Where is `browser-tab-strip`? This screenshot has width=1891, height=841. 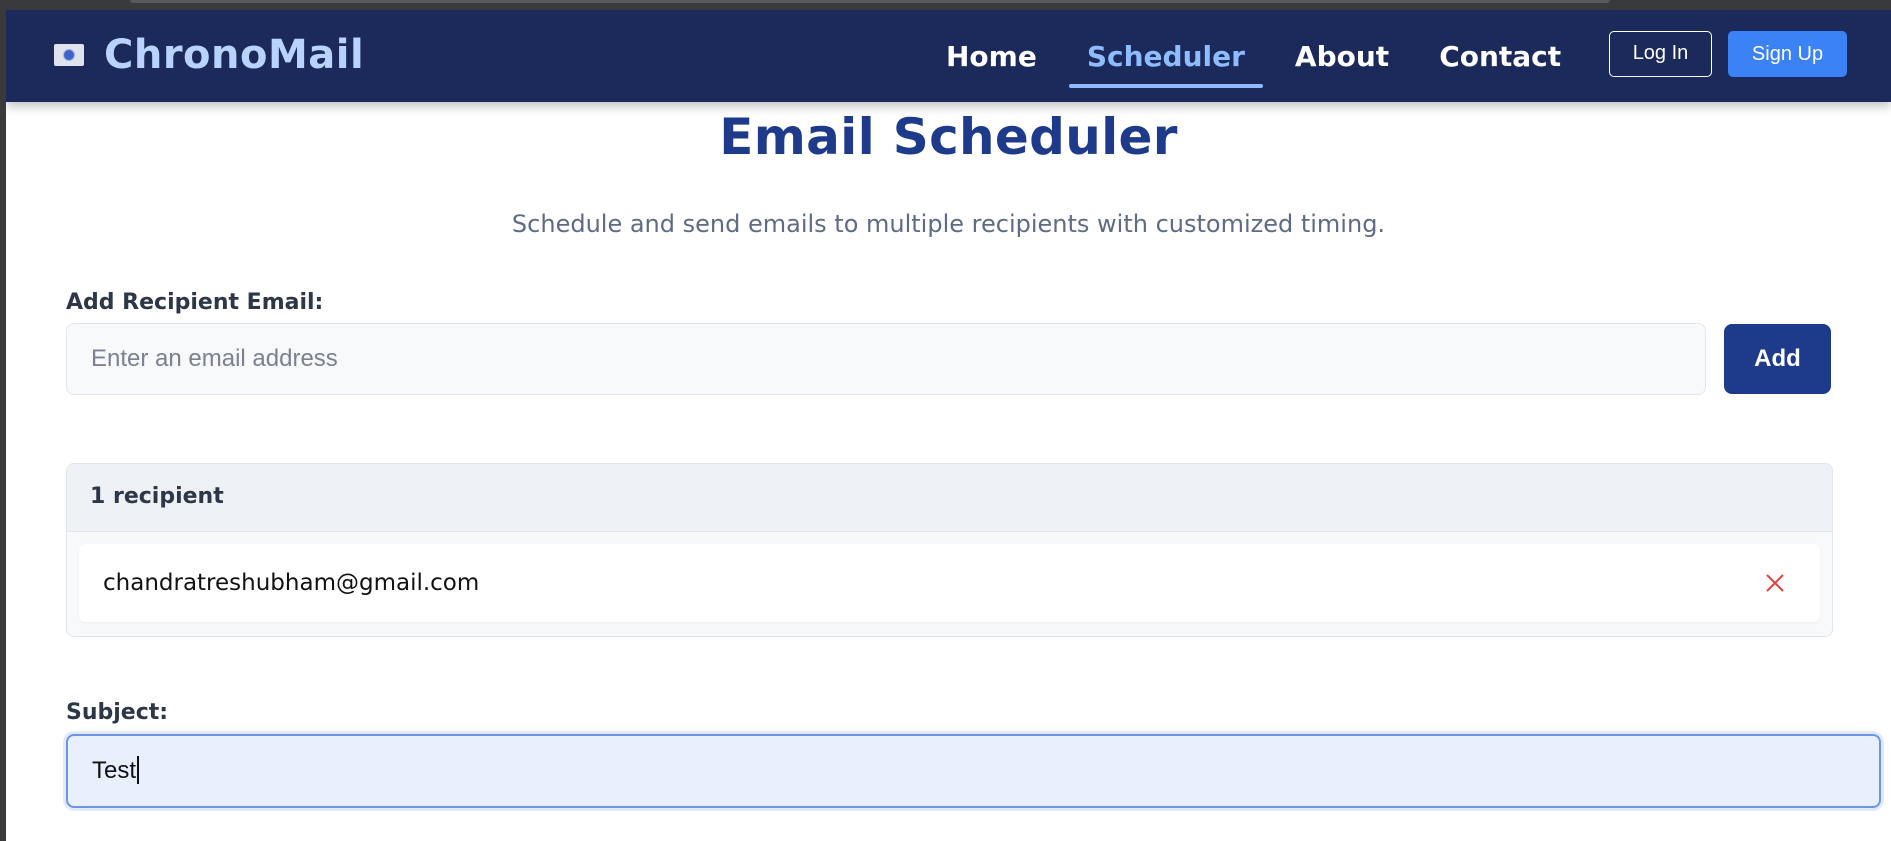 browser-tab-strip is located at coordinates (870, 1).